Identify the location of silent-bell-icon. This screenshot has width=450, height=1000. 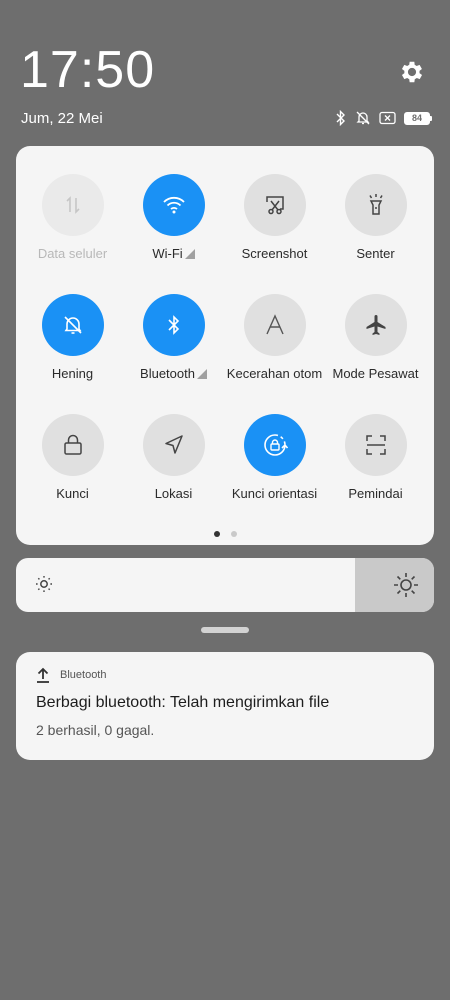
(72, 325).